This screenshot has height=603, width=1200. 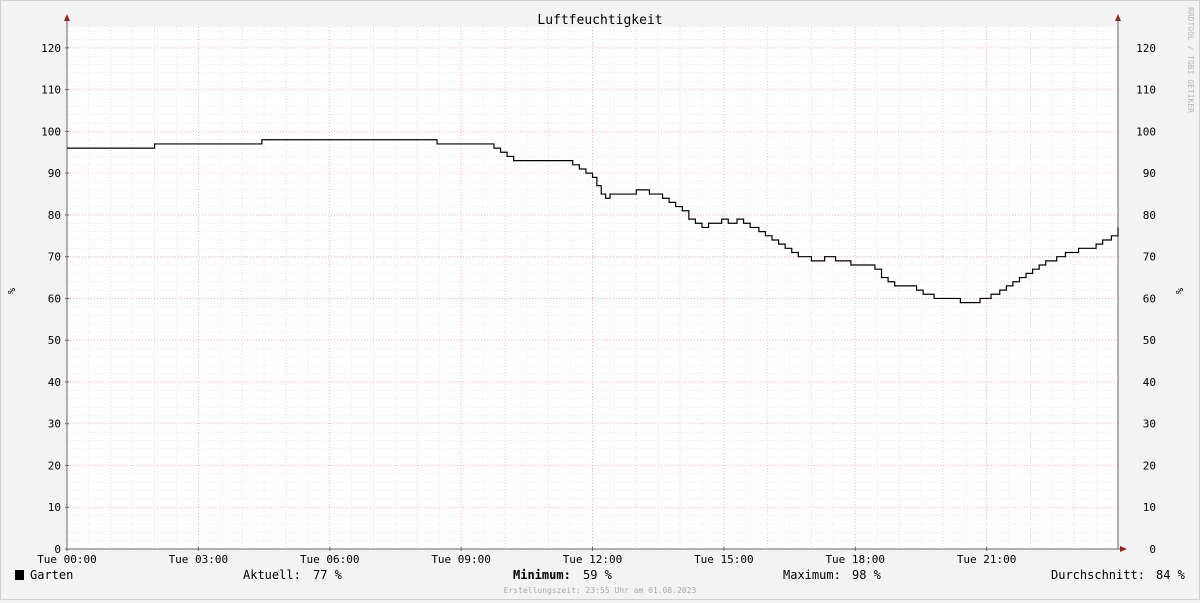 I want to click on y-tick-label-left: 50, so click(x=54, y=340).